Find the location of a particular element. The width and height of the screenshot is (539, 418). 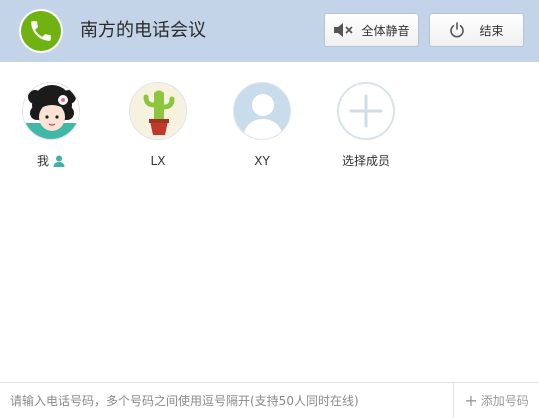

member-lx: LX is located at coordinates (158, 127).